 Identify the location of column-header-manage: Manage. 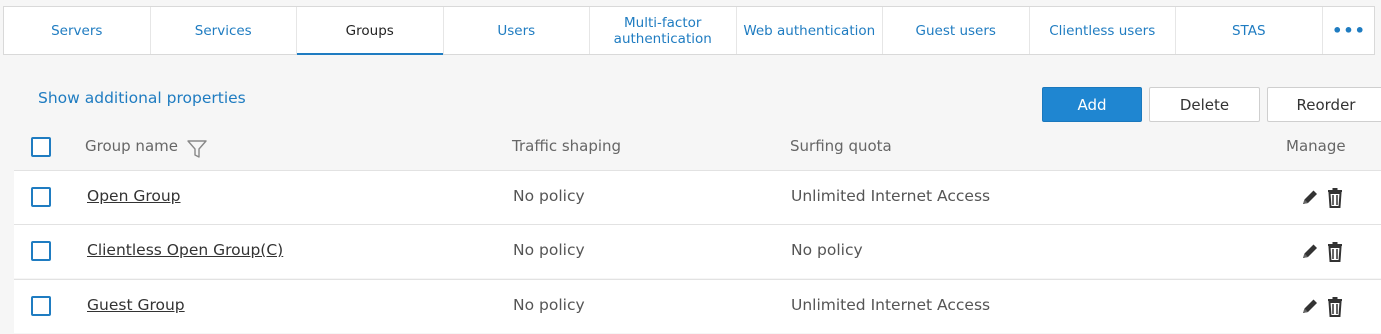
(1316, 146).